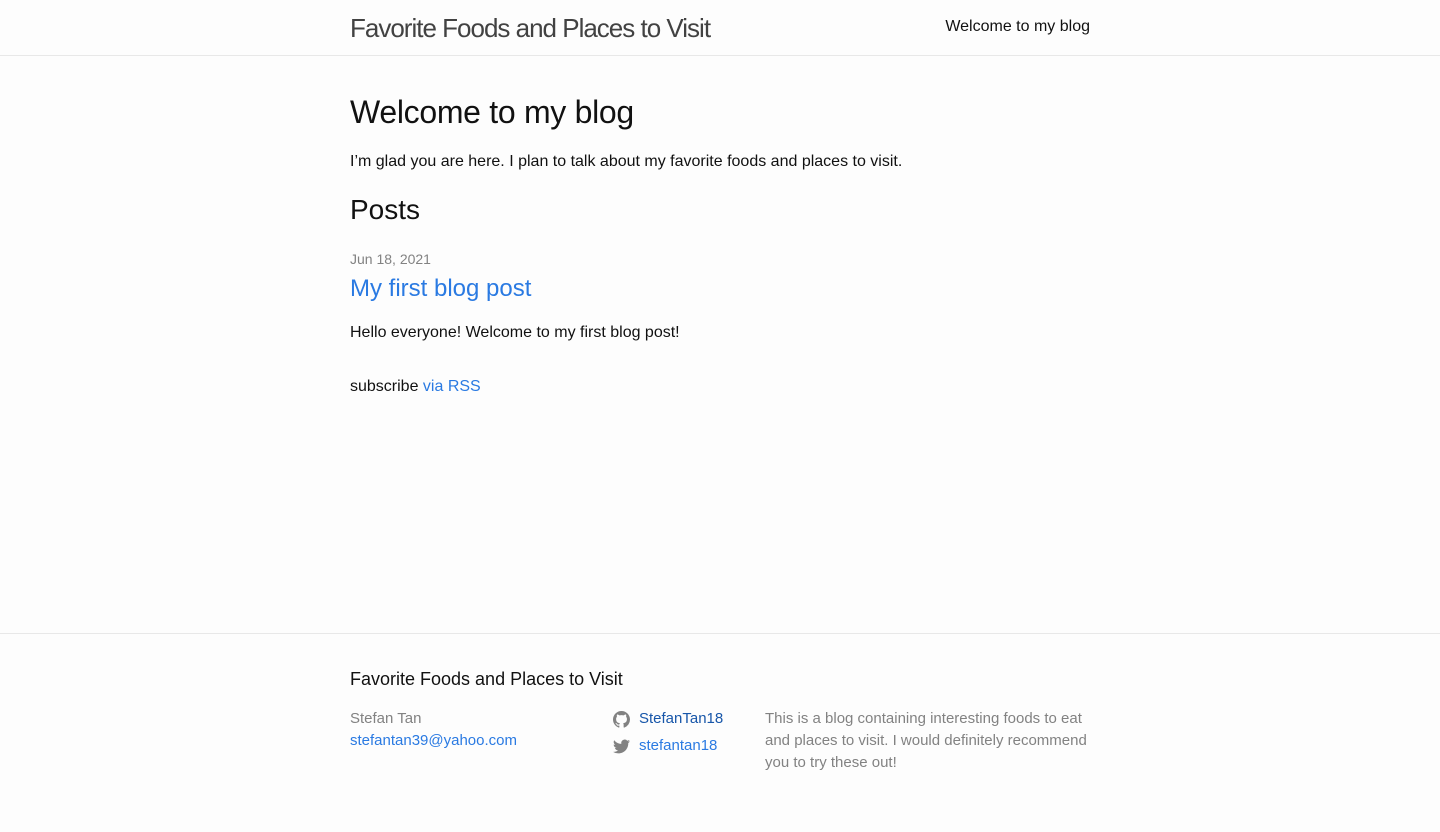 This screenshot has width=1440, height=832. I want to click on twitter-icon, so click(621, 746).